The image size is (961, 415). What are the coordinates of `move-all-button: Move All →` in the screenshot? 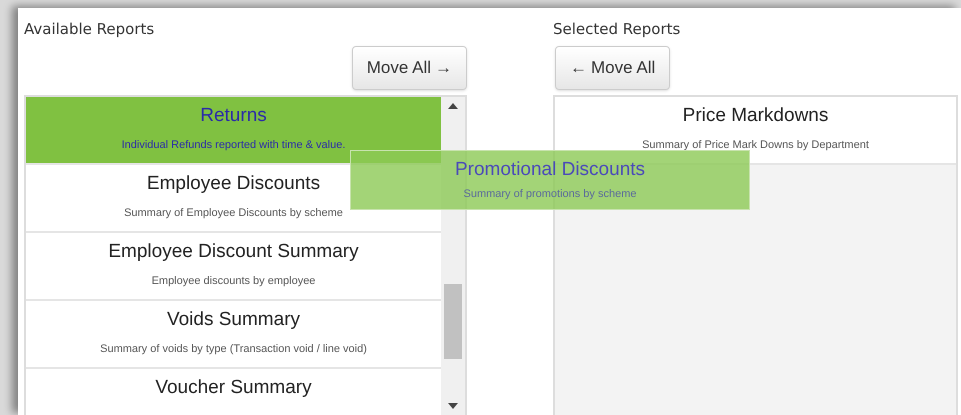 It's located at (409, 68).